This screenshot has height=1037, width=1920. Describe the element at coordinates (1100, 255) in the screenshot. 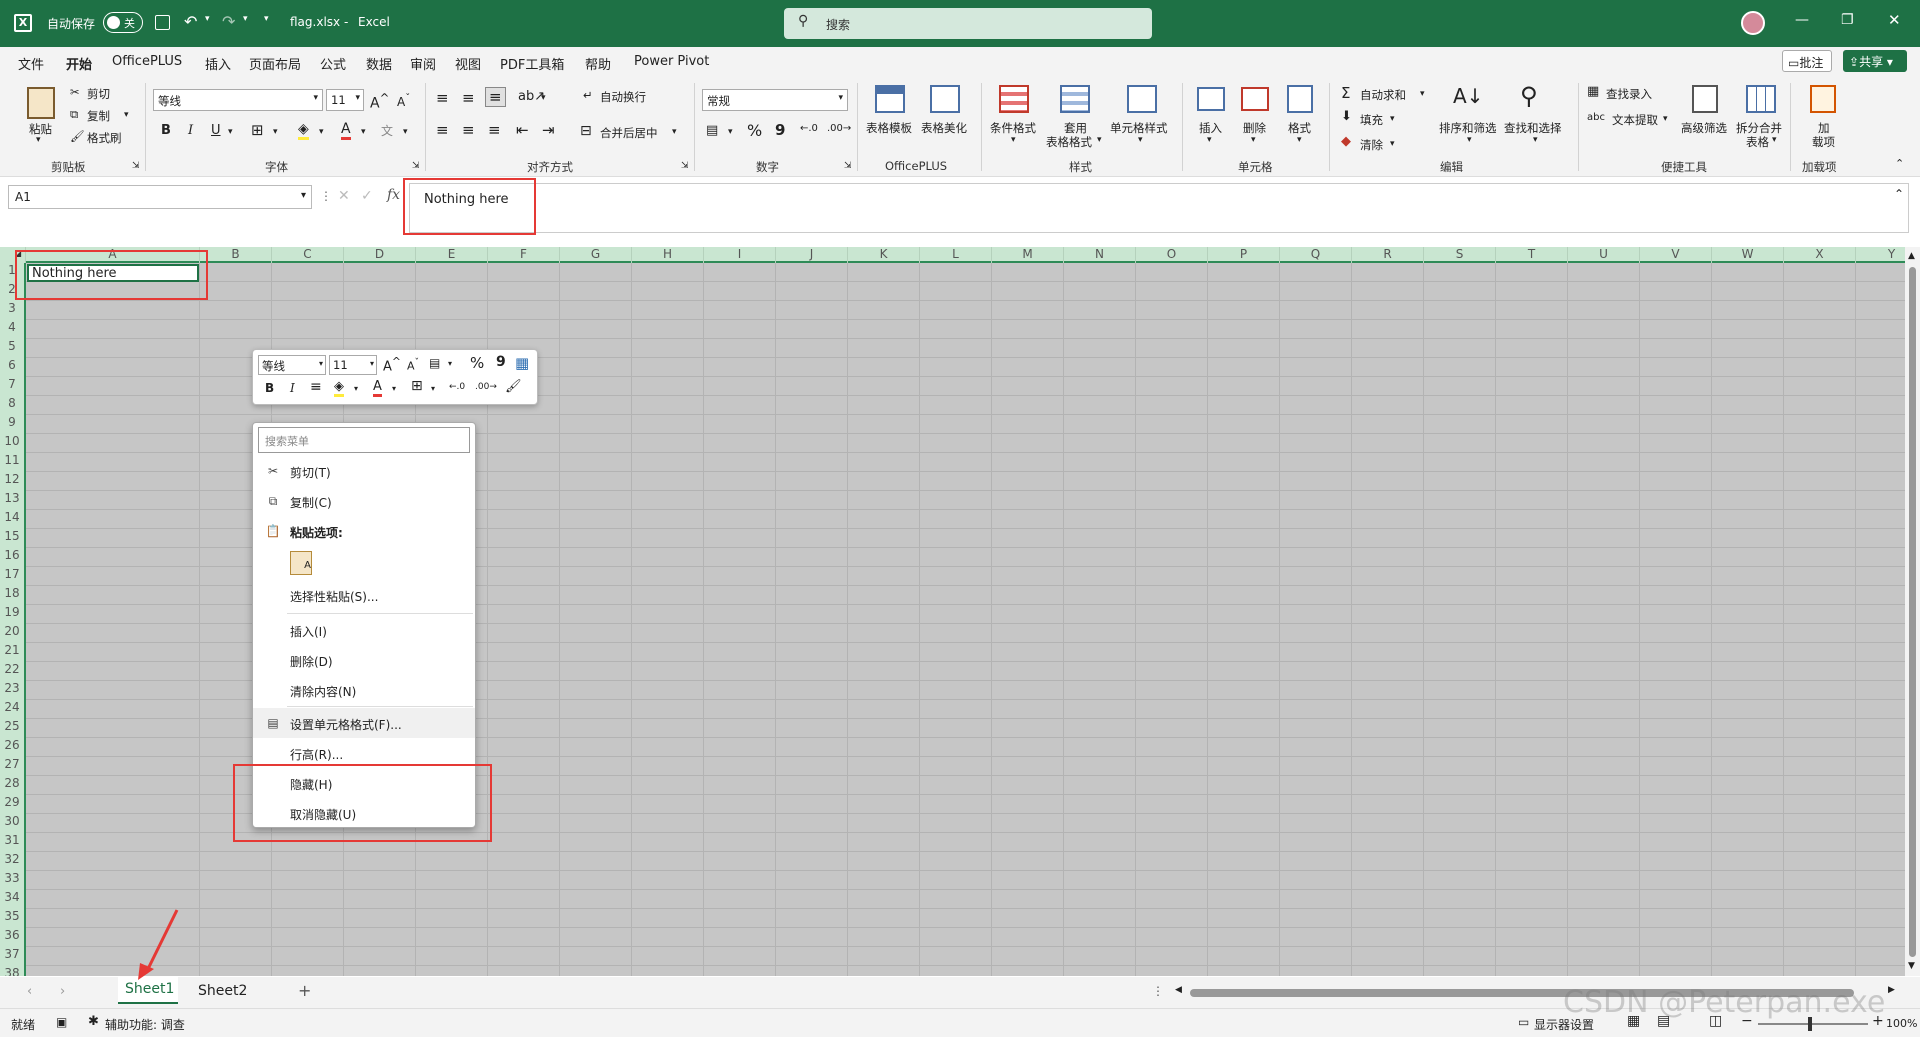

I see `column-header-n: N` at that location.